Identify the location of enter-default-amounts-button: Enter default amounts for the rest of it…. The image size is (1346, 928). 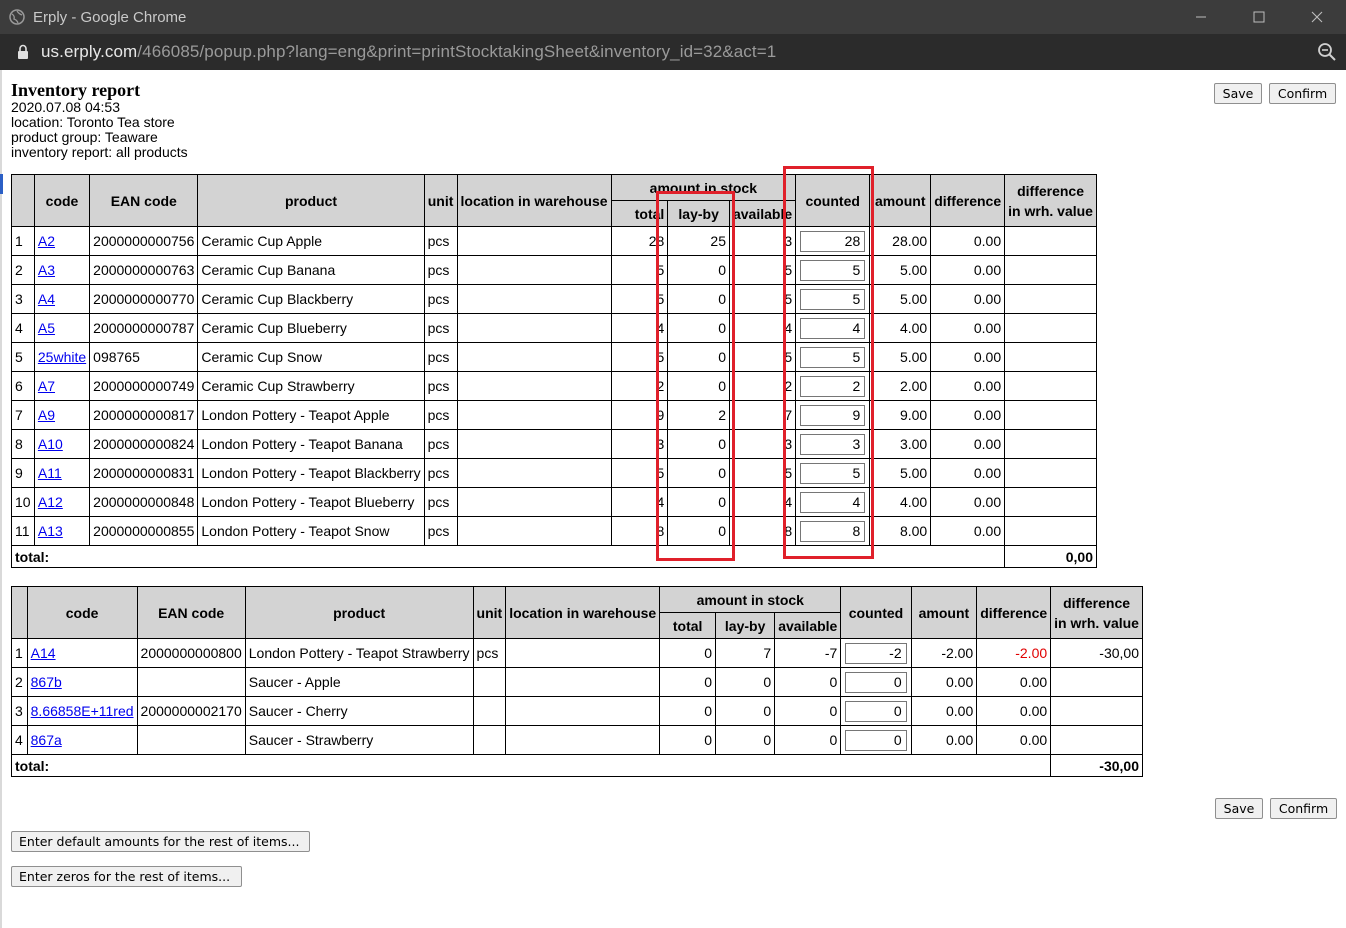
(160, 841).